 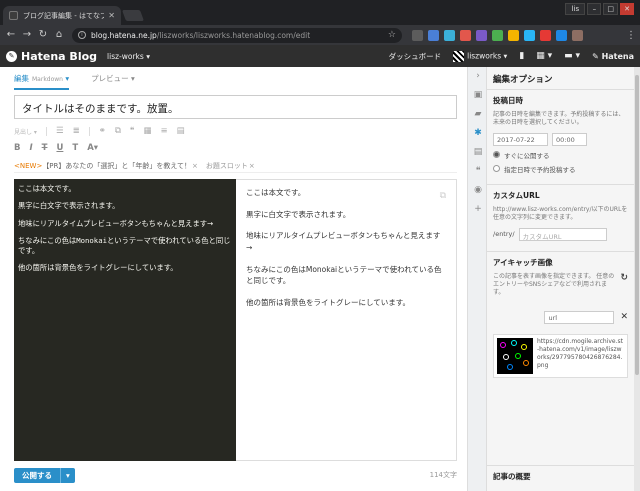 I want to click on notification-icon: ▬ ▾, so click(x=572, y=56).